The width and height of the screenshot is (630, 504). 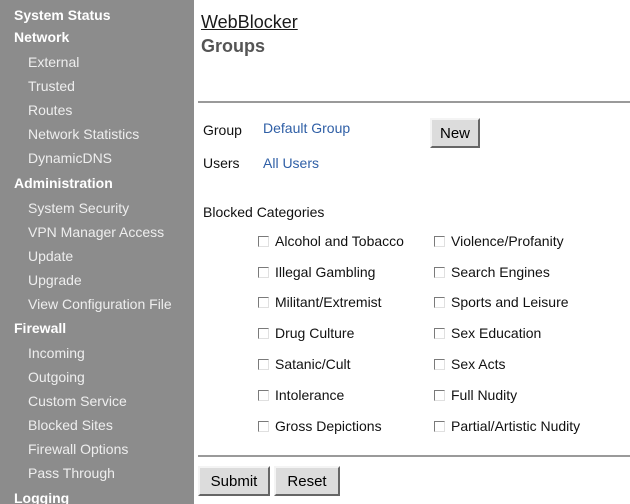 I want to click on nav-item-routes: Routes, so click(x=50, y=110).